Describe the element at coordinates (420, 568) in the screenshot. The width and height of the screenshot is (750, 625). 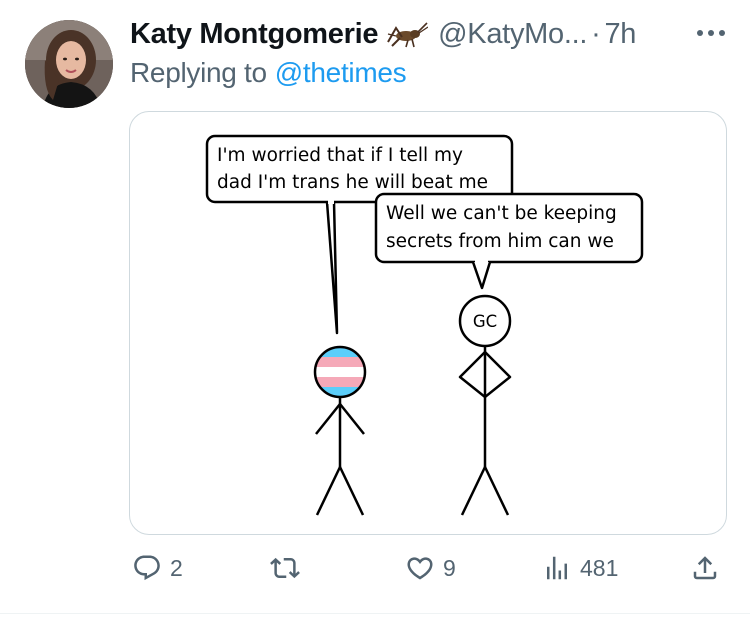
I see `heart-icon` at that location.